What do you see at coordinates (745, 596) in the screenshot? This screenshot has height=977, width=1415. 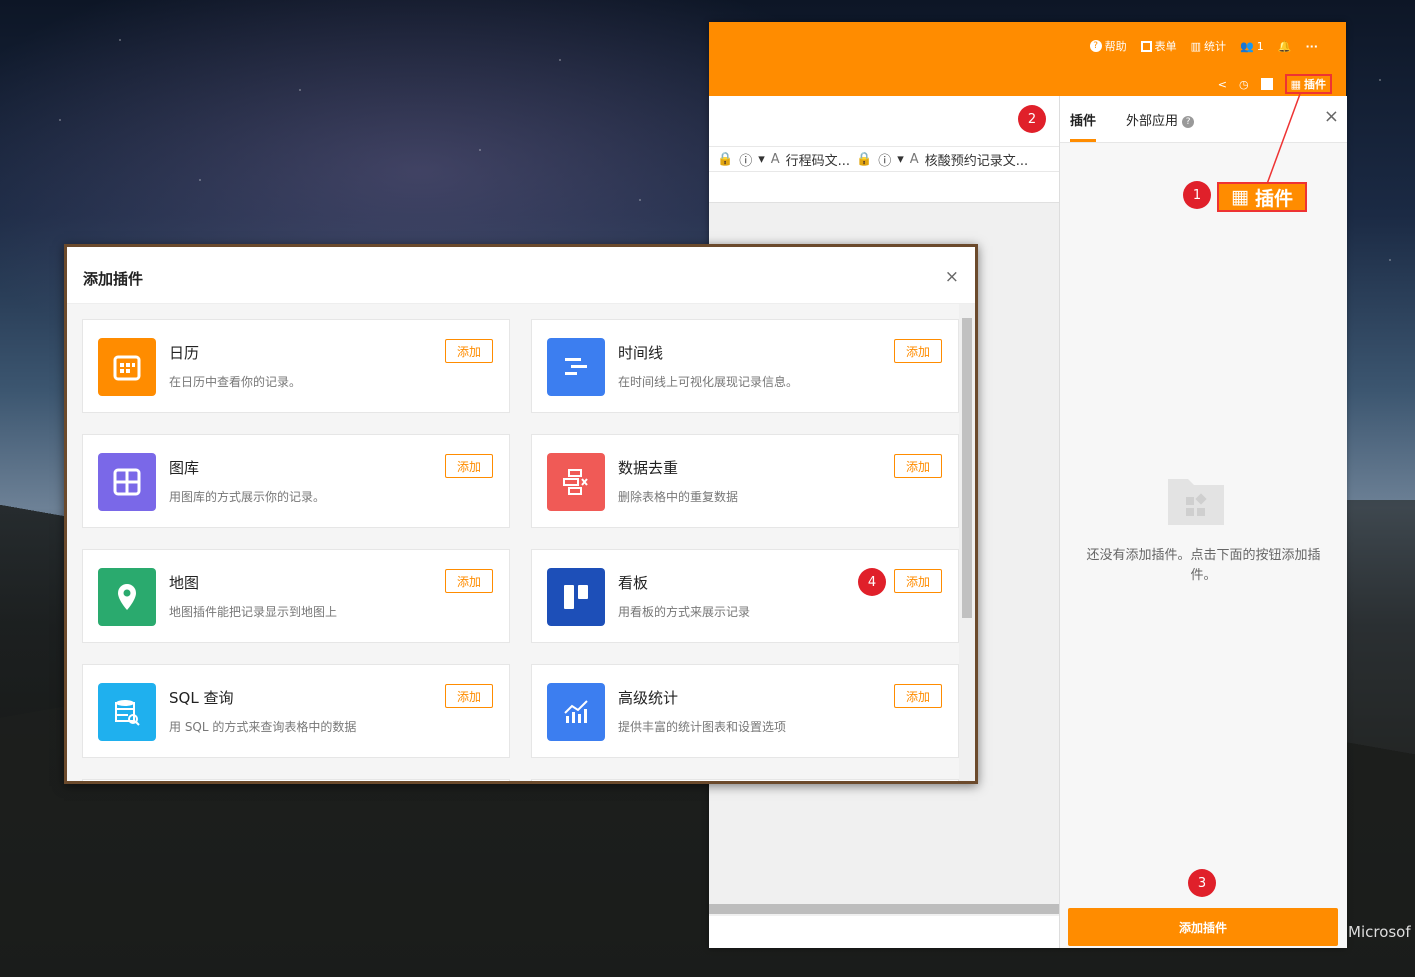 I see `plugin-card-kanban: 看板 用看板的方式来展示记录 4 添加` at bounding box center [745, 596].